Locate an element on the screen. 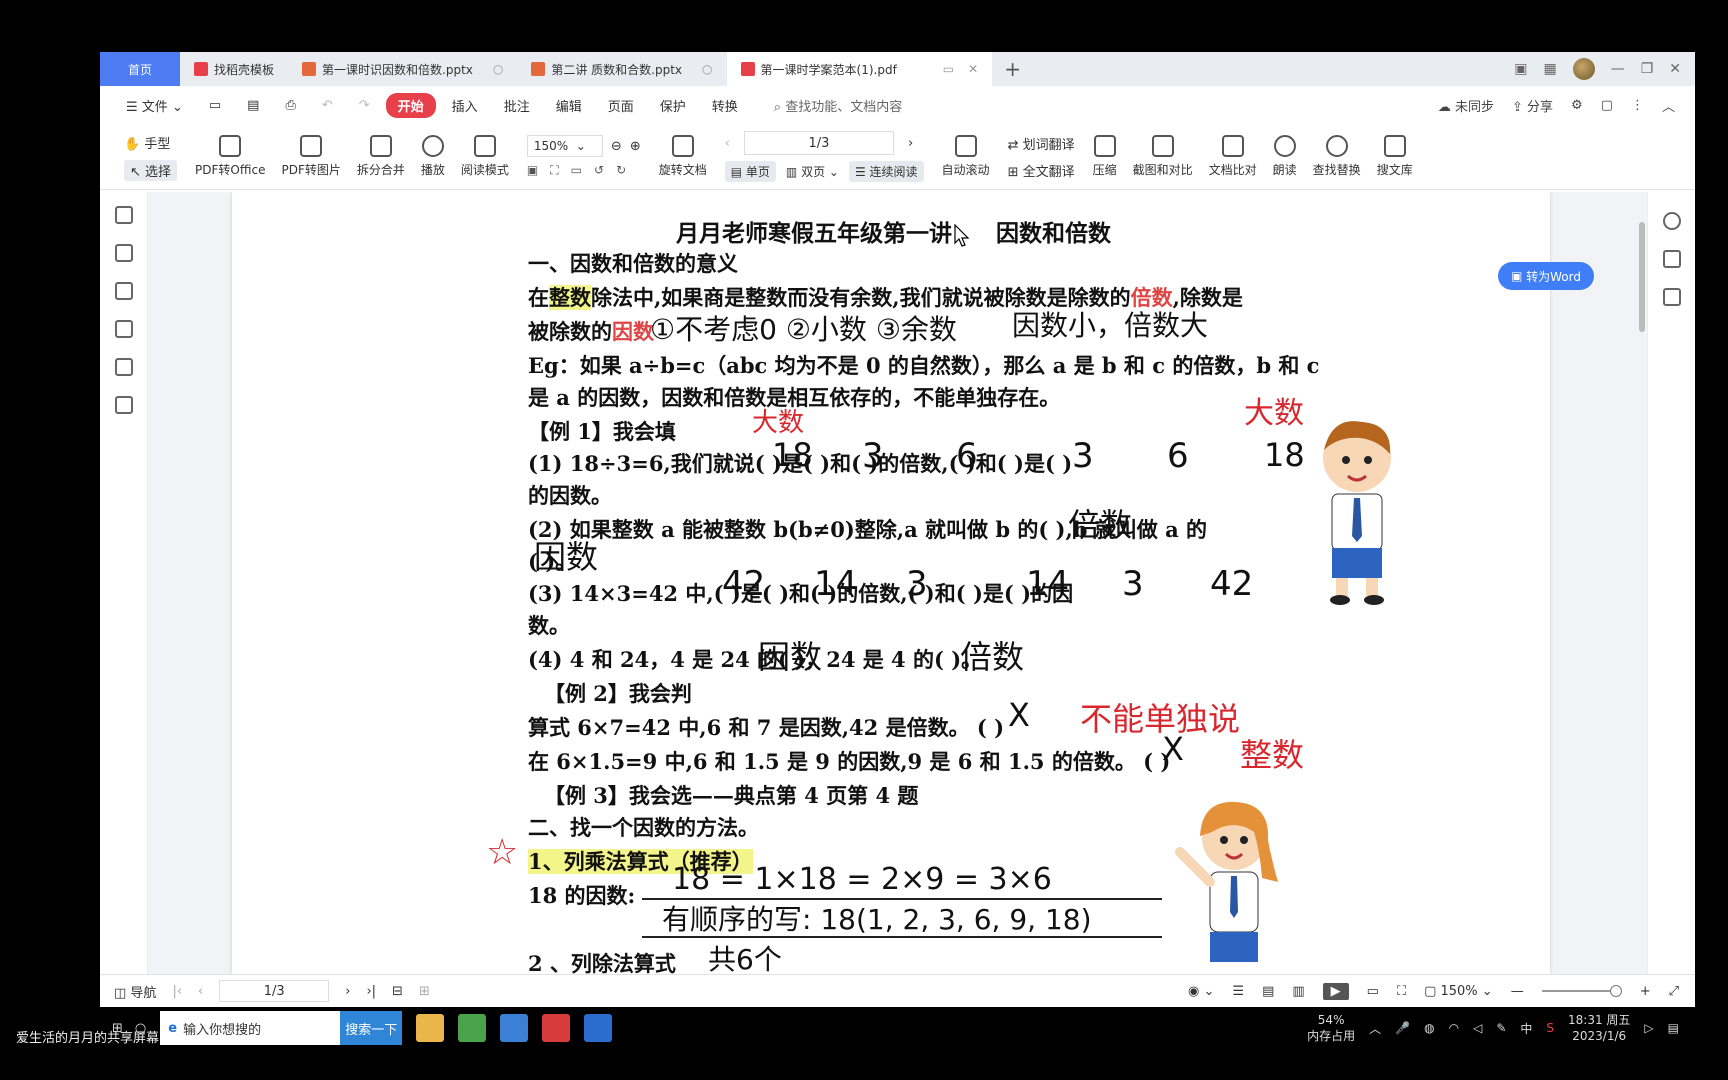 This screenshot has width=1728, height=1080. fit-icon: ▣ is located at coordinates (532, 170).